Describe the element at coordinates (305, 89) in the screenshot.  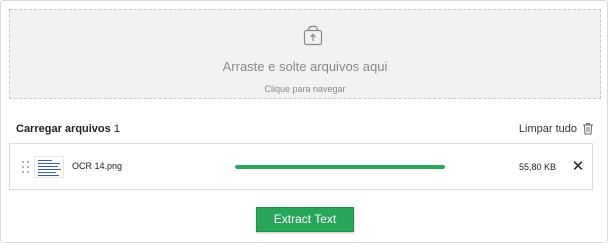
I see `dropzone-browse-link: Clique para navegar` at that location.